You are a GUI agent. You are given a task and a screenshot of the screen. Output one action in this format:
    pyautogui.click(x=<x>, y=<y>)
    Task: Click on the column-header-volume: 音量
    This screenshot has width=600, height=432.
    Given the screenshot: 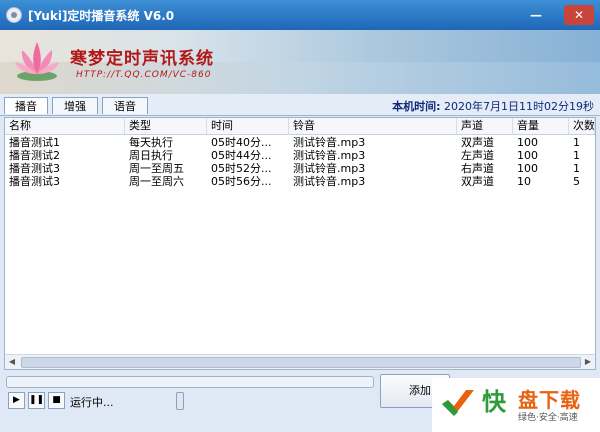 What is the action you would take?
    pyautogui.click(x=541, y=126)
    